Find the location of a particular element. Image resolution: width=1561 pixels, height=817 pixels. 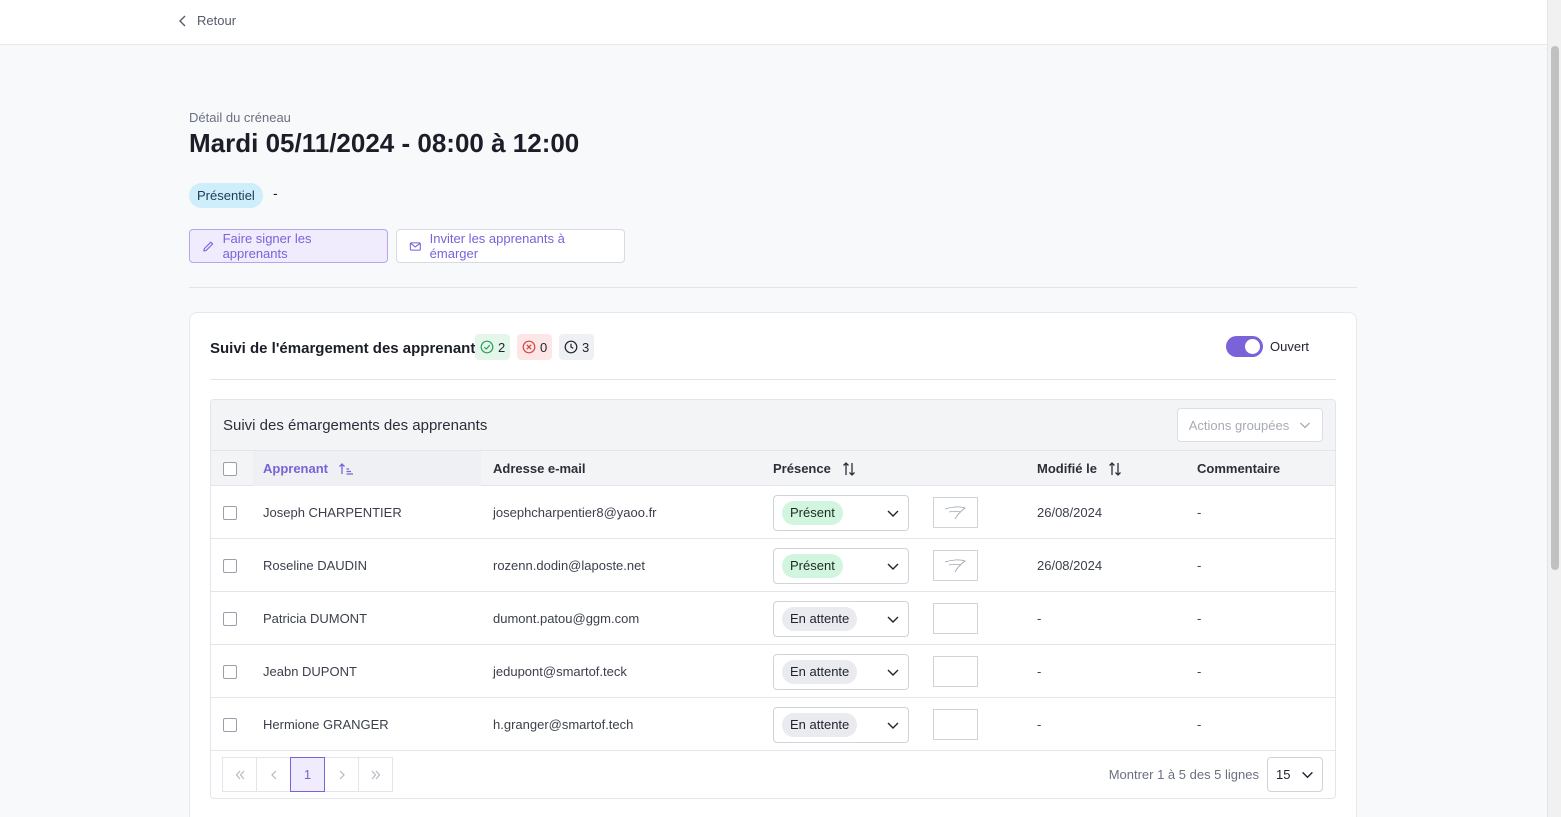

pending-counter: 3 is located at coordinates (577, 347).